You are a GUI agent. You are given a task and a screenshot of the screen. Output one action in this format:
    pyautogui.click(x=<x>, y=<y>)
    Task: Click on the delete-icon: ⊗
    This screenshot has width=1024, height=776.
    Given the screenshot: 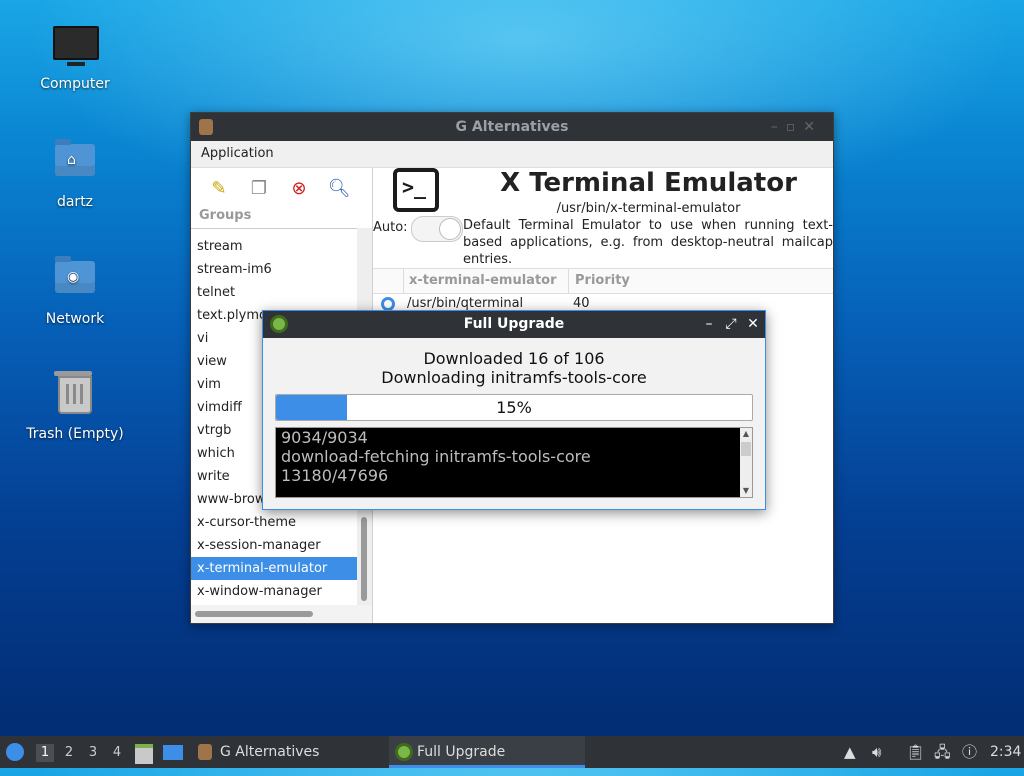 What is the action you would take?
    pyautogui.click(x=299, y=188)
    